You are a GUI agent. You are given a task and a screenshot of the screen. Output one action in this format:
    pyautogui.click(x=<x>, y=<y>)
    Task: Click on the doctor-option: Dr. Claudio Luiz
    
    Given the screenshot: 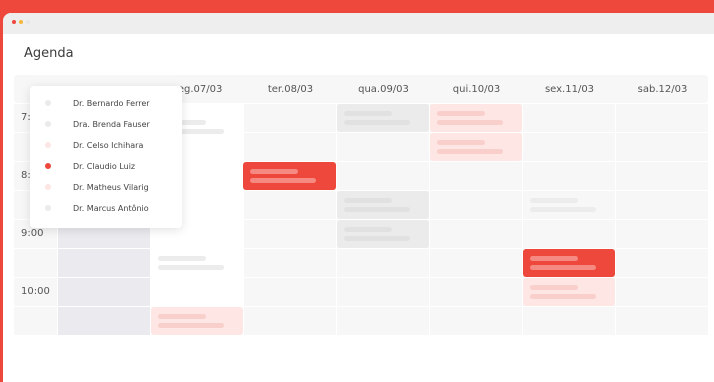 What is the action you would take?
    pyautogui.click(x=106, y=166)
    